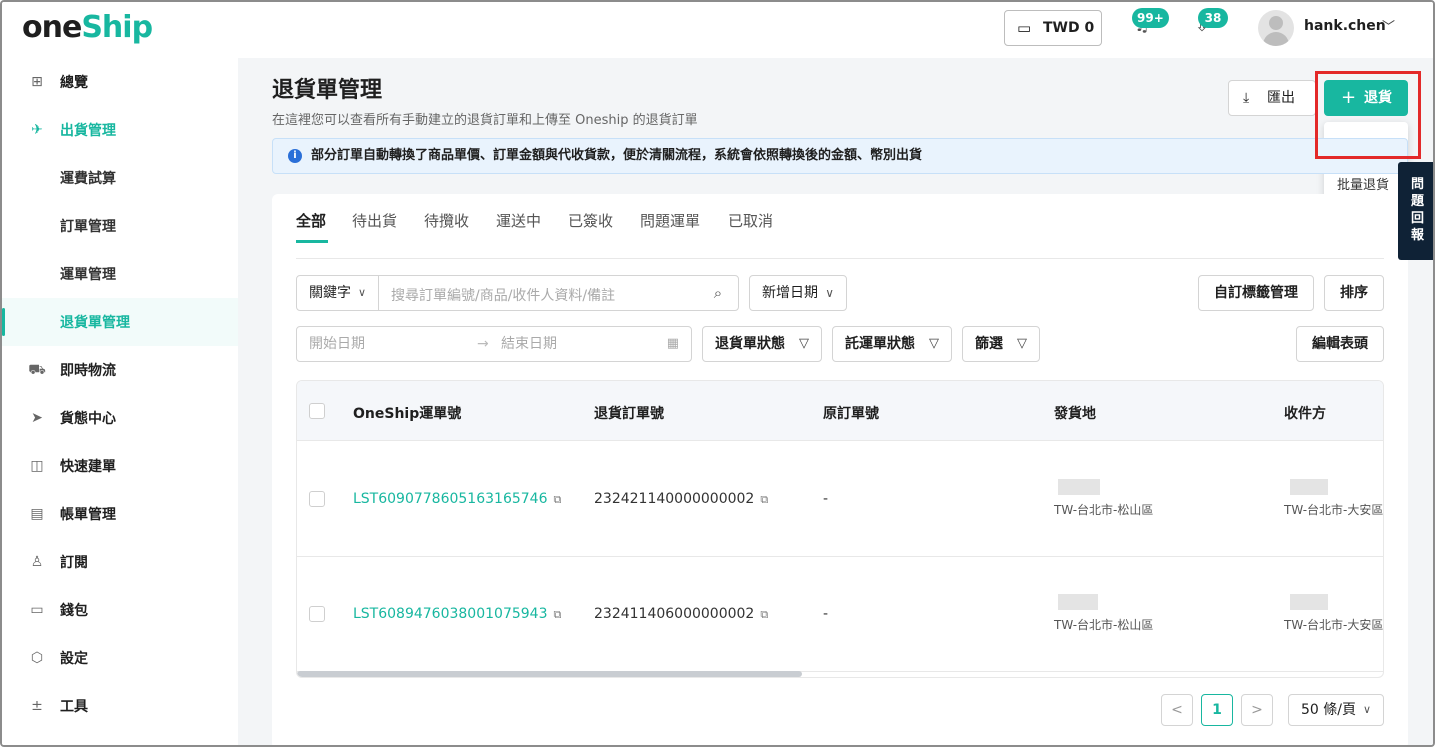 The width and height of the screenshot is (1435, 747). I want to click on sidebar-item-orders: 訂單管理, so click(120, 226).